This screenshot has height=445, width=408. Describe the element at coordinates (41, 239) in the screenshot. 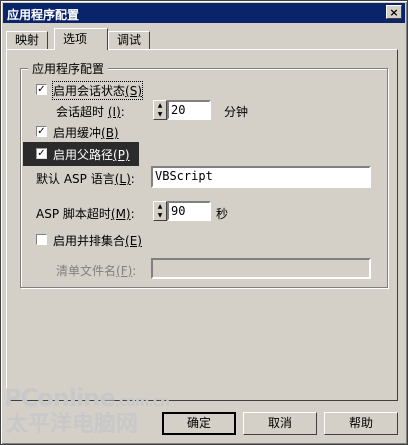

I see `side-by-side-checkbox` at that location.